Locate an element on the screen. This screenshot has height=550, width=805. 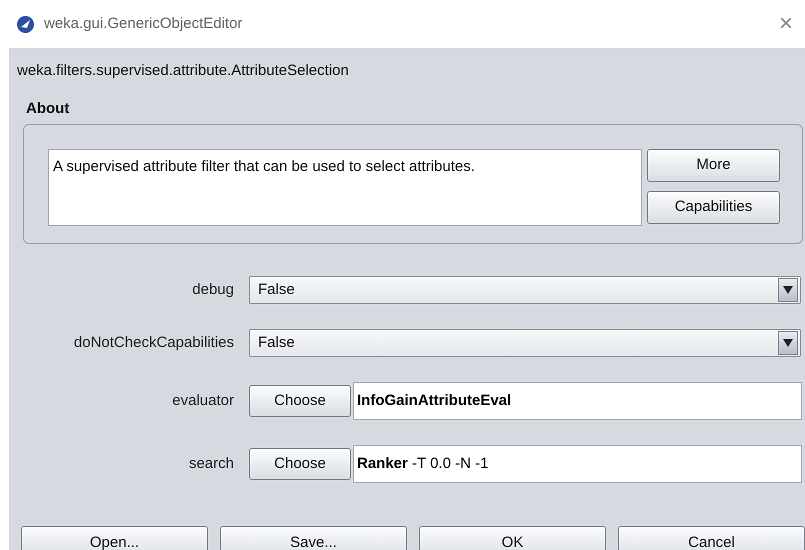
dialog-button: Cancel is located at coordinates (711, 538).